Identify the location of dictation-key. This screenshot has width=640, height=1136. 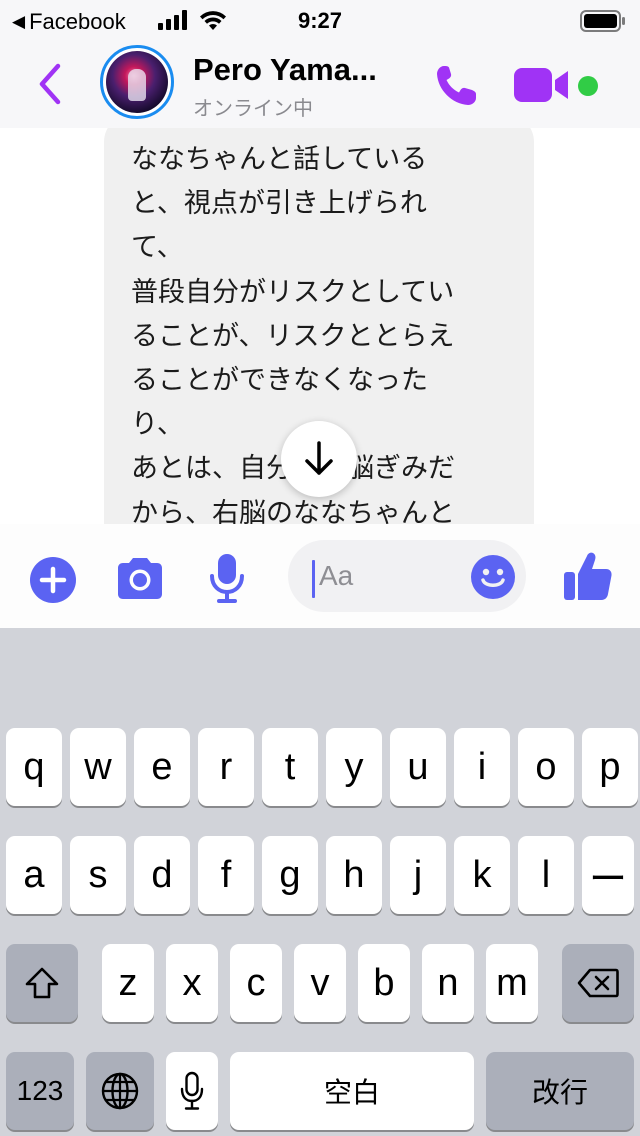
(192, 1091).